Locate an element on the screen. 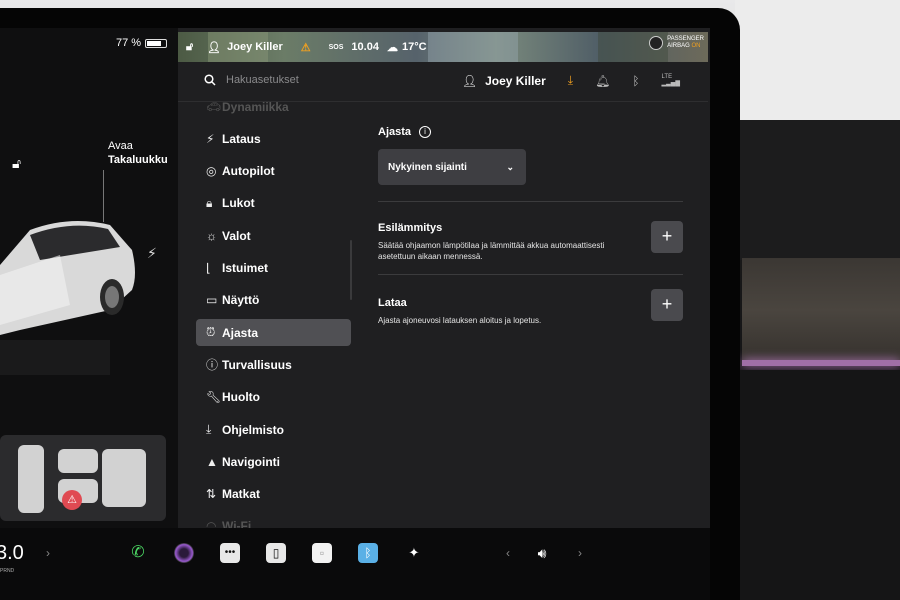 The width and height of the screenshot is (900, 600). passenger-airbag-indicator: PASSENGER AIRBAG ON is located at coordinates (676, 43).